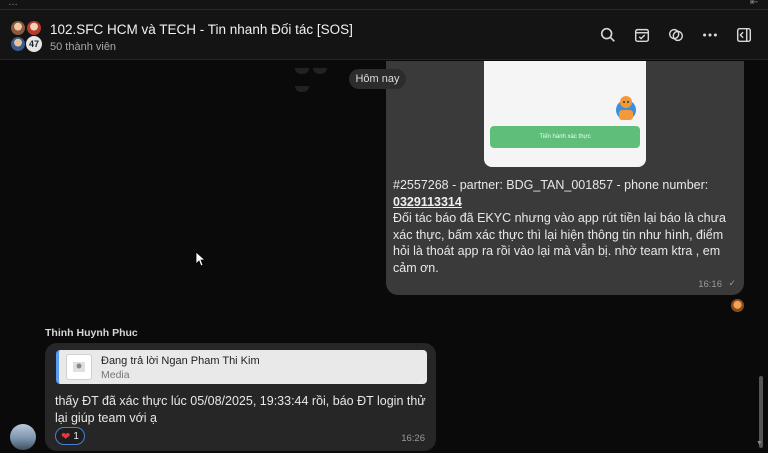 The image size is (768, 453). I want to click on reply-thumbnail, so click(79, 367).